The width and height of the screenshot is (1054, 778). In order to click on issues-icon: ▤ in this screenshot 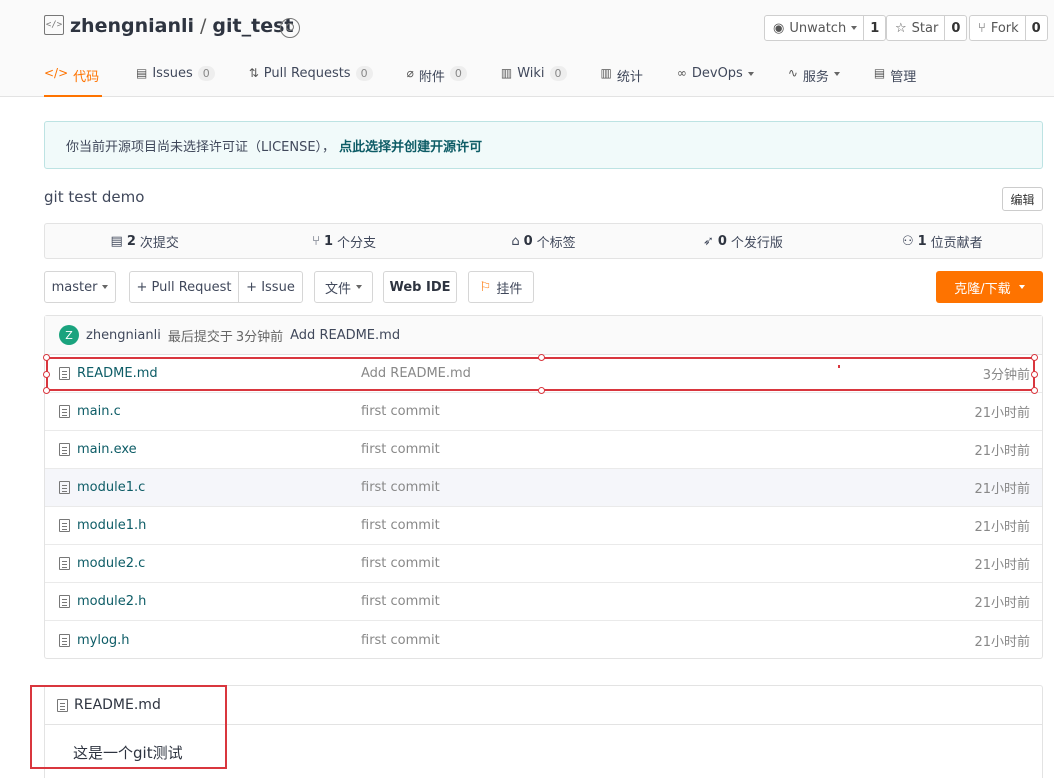, I will do `click(142, 73)`.